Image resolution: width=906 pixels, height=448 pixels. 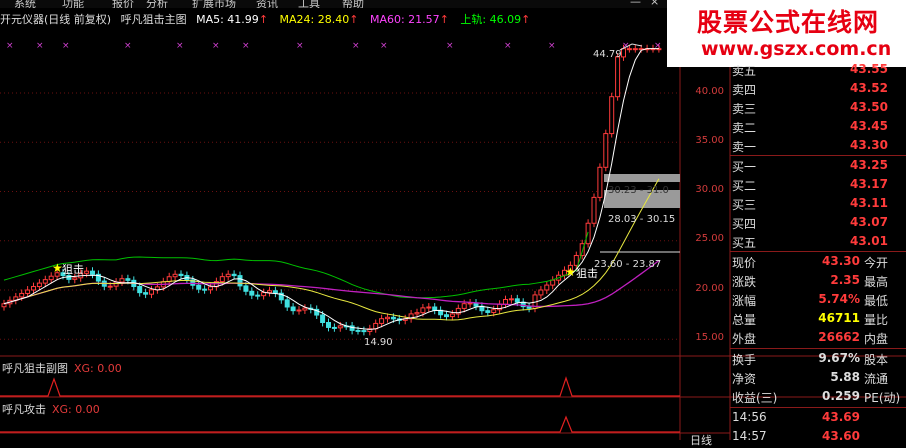 I want to click on signal1-label: 狙击, so click(x=73, y=269).